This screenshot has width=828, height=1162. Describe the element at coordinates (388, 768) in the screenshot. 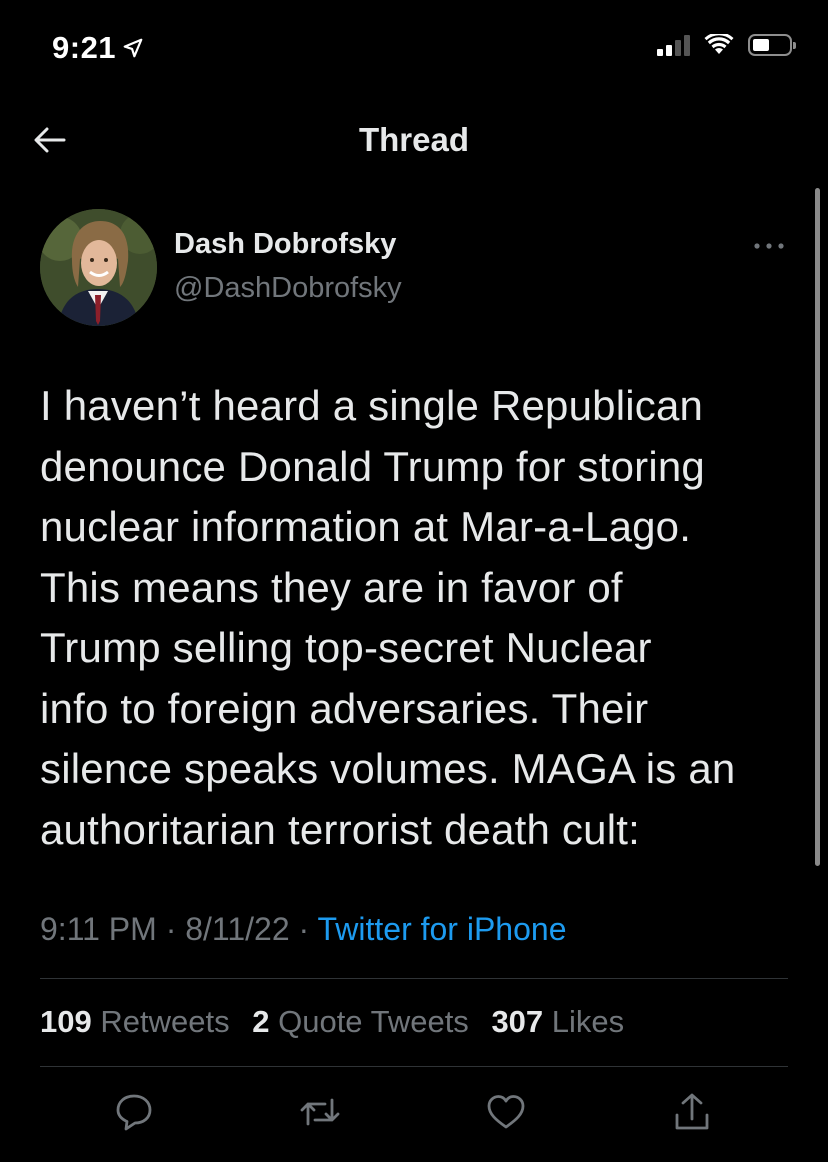

I see `tweet-text-line: silence speaks volumes. MAGA is an` at that location.